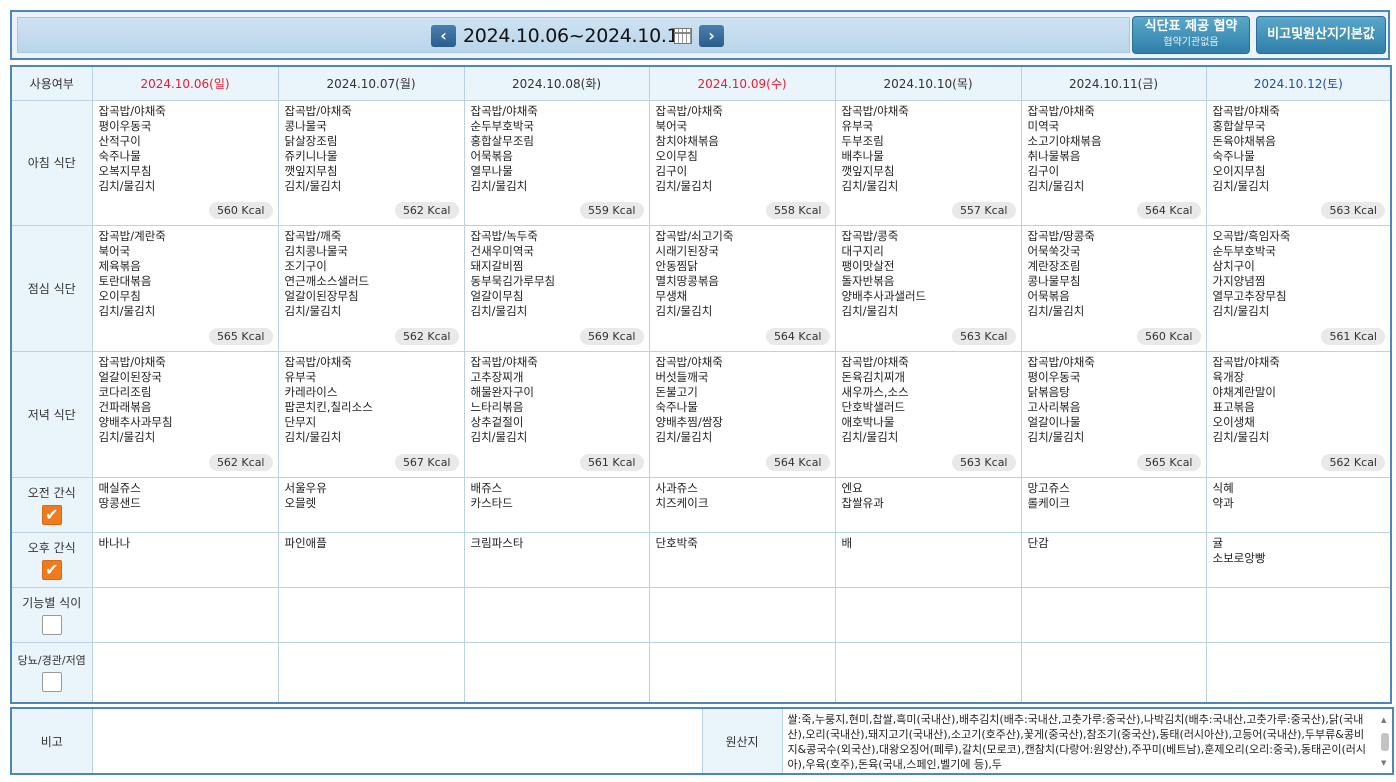  What do you see at coordinates (676, 391) in the screenshot?
I see `dish-item: 돈불고기` at bounding box center [676, 391].